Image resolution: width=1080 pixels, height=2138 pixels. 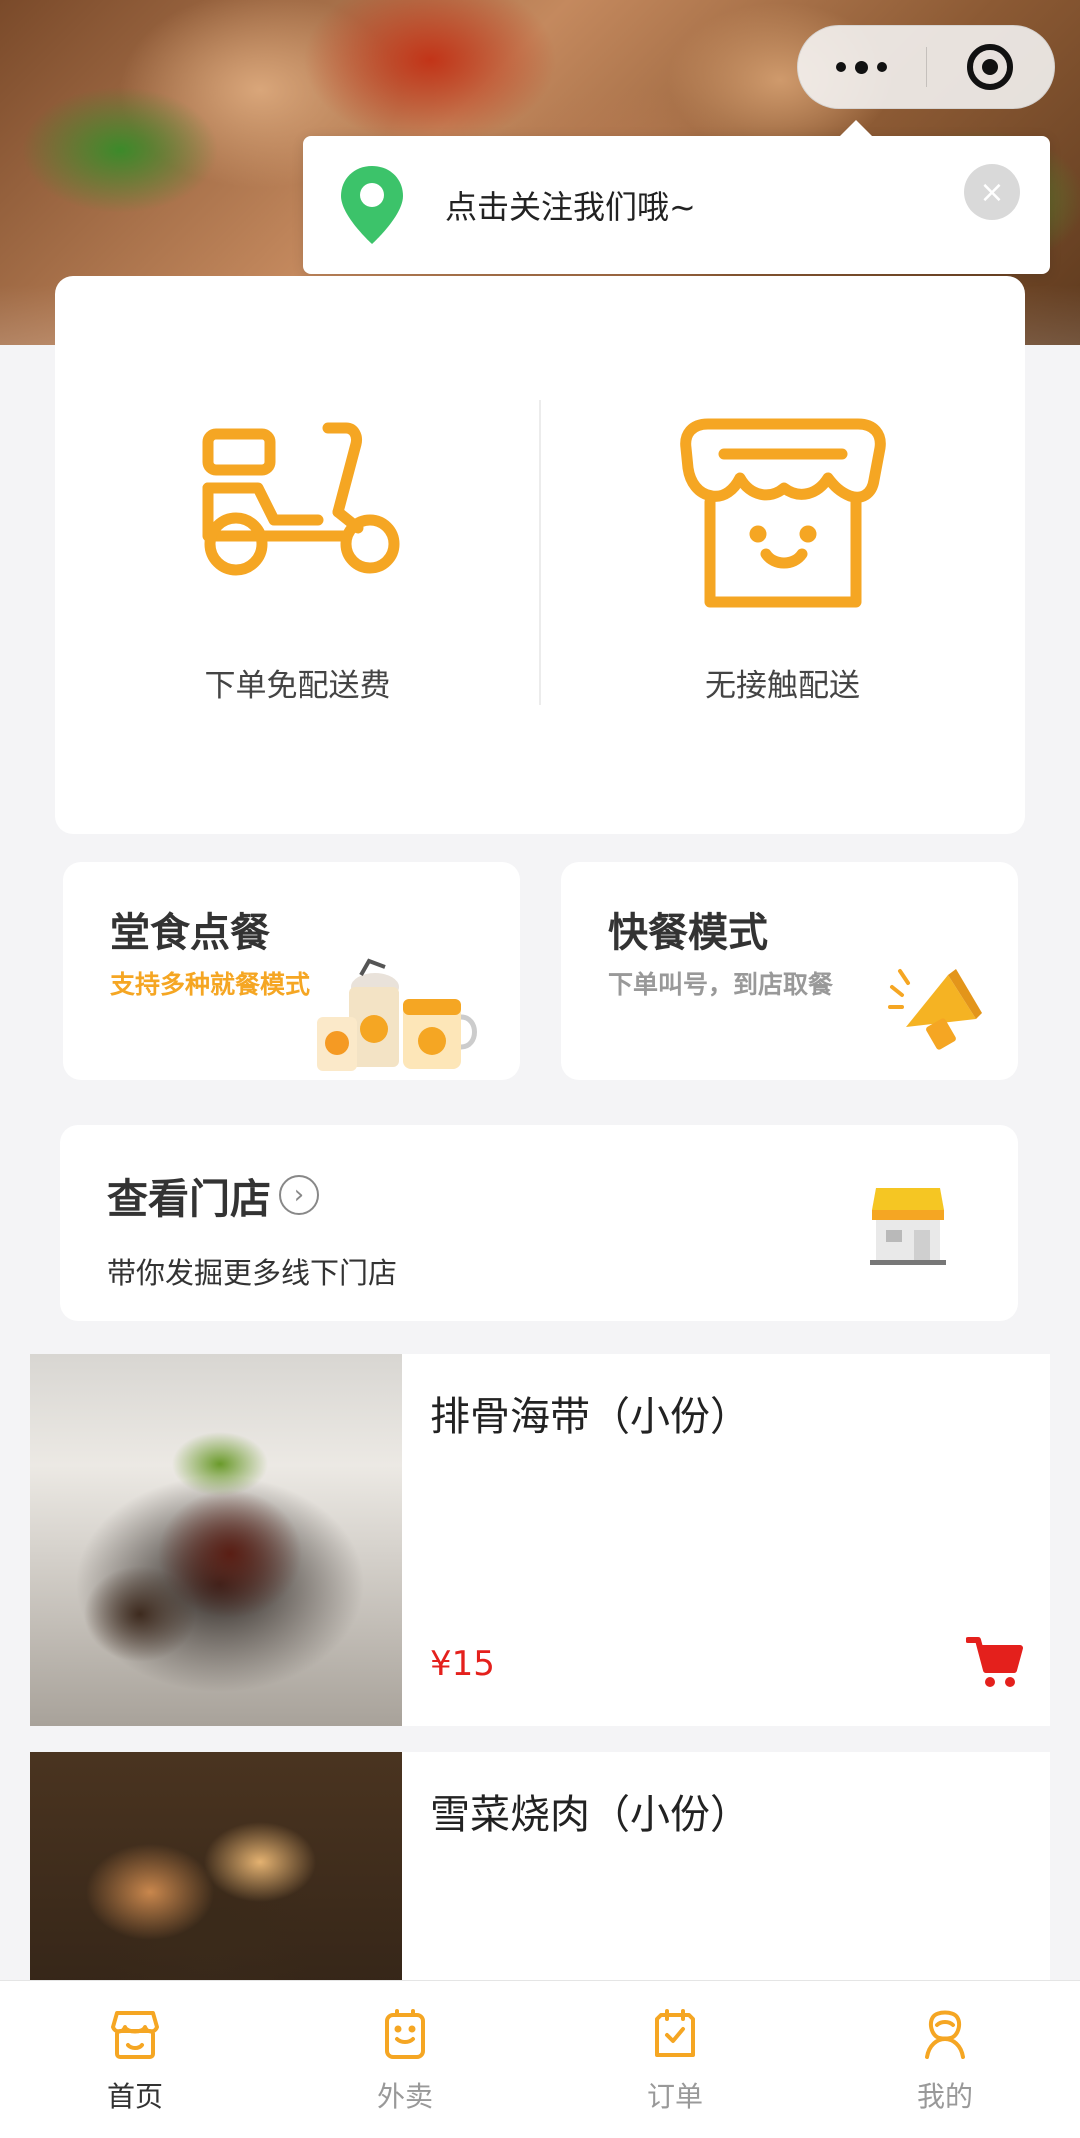 I want to click on dine-in-title: 堂食点餐, so click(x=190, y=933).